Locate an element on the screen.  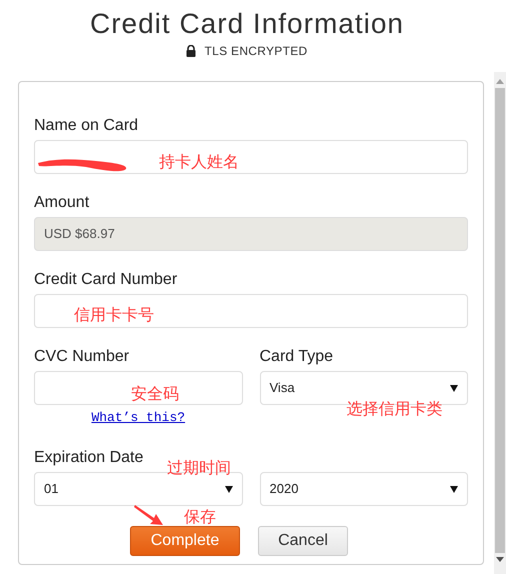
annotation-text: 持卡人姓名 is located at coordinates (199, 163).